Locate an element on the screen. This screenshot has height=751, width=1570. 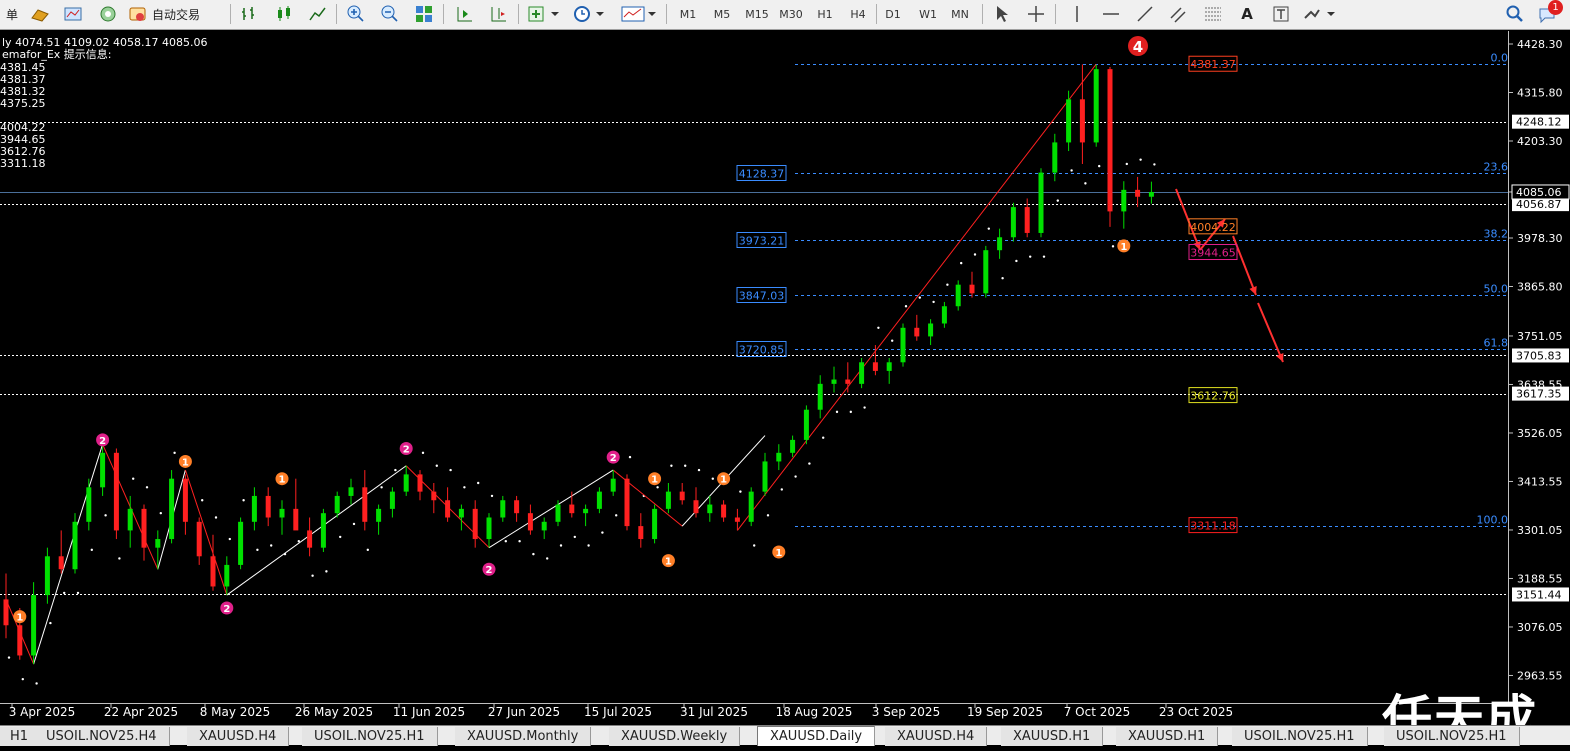
hline-price-label: 4248.12 is located at coordinates (1539, 122).